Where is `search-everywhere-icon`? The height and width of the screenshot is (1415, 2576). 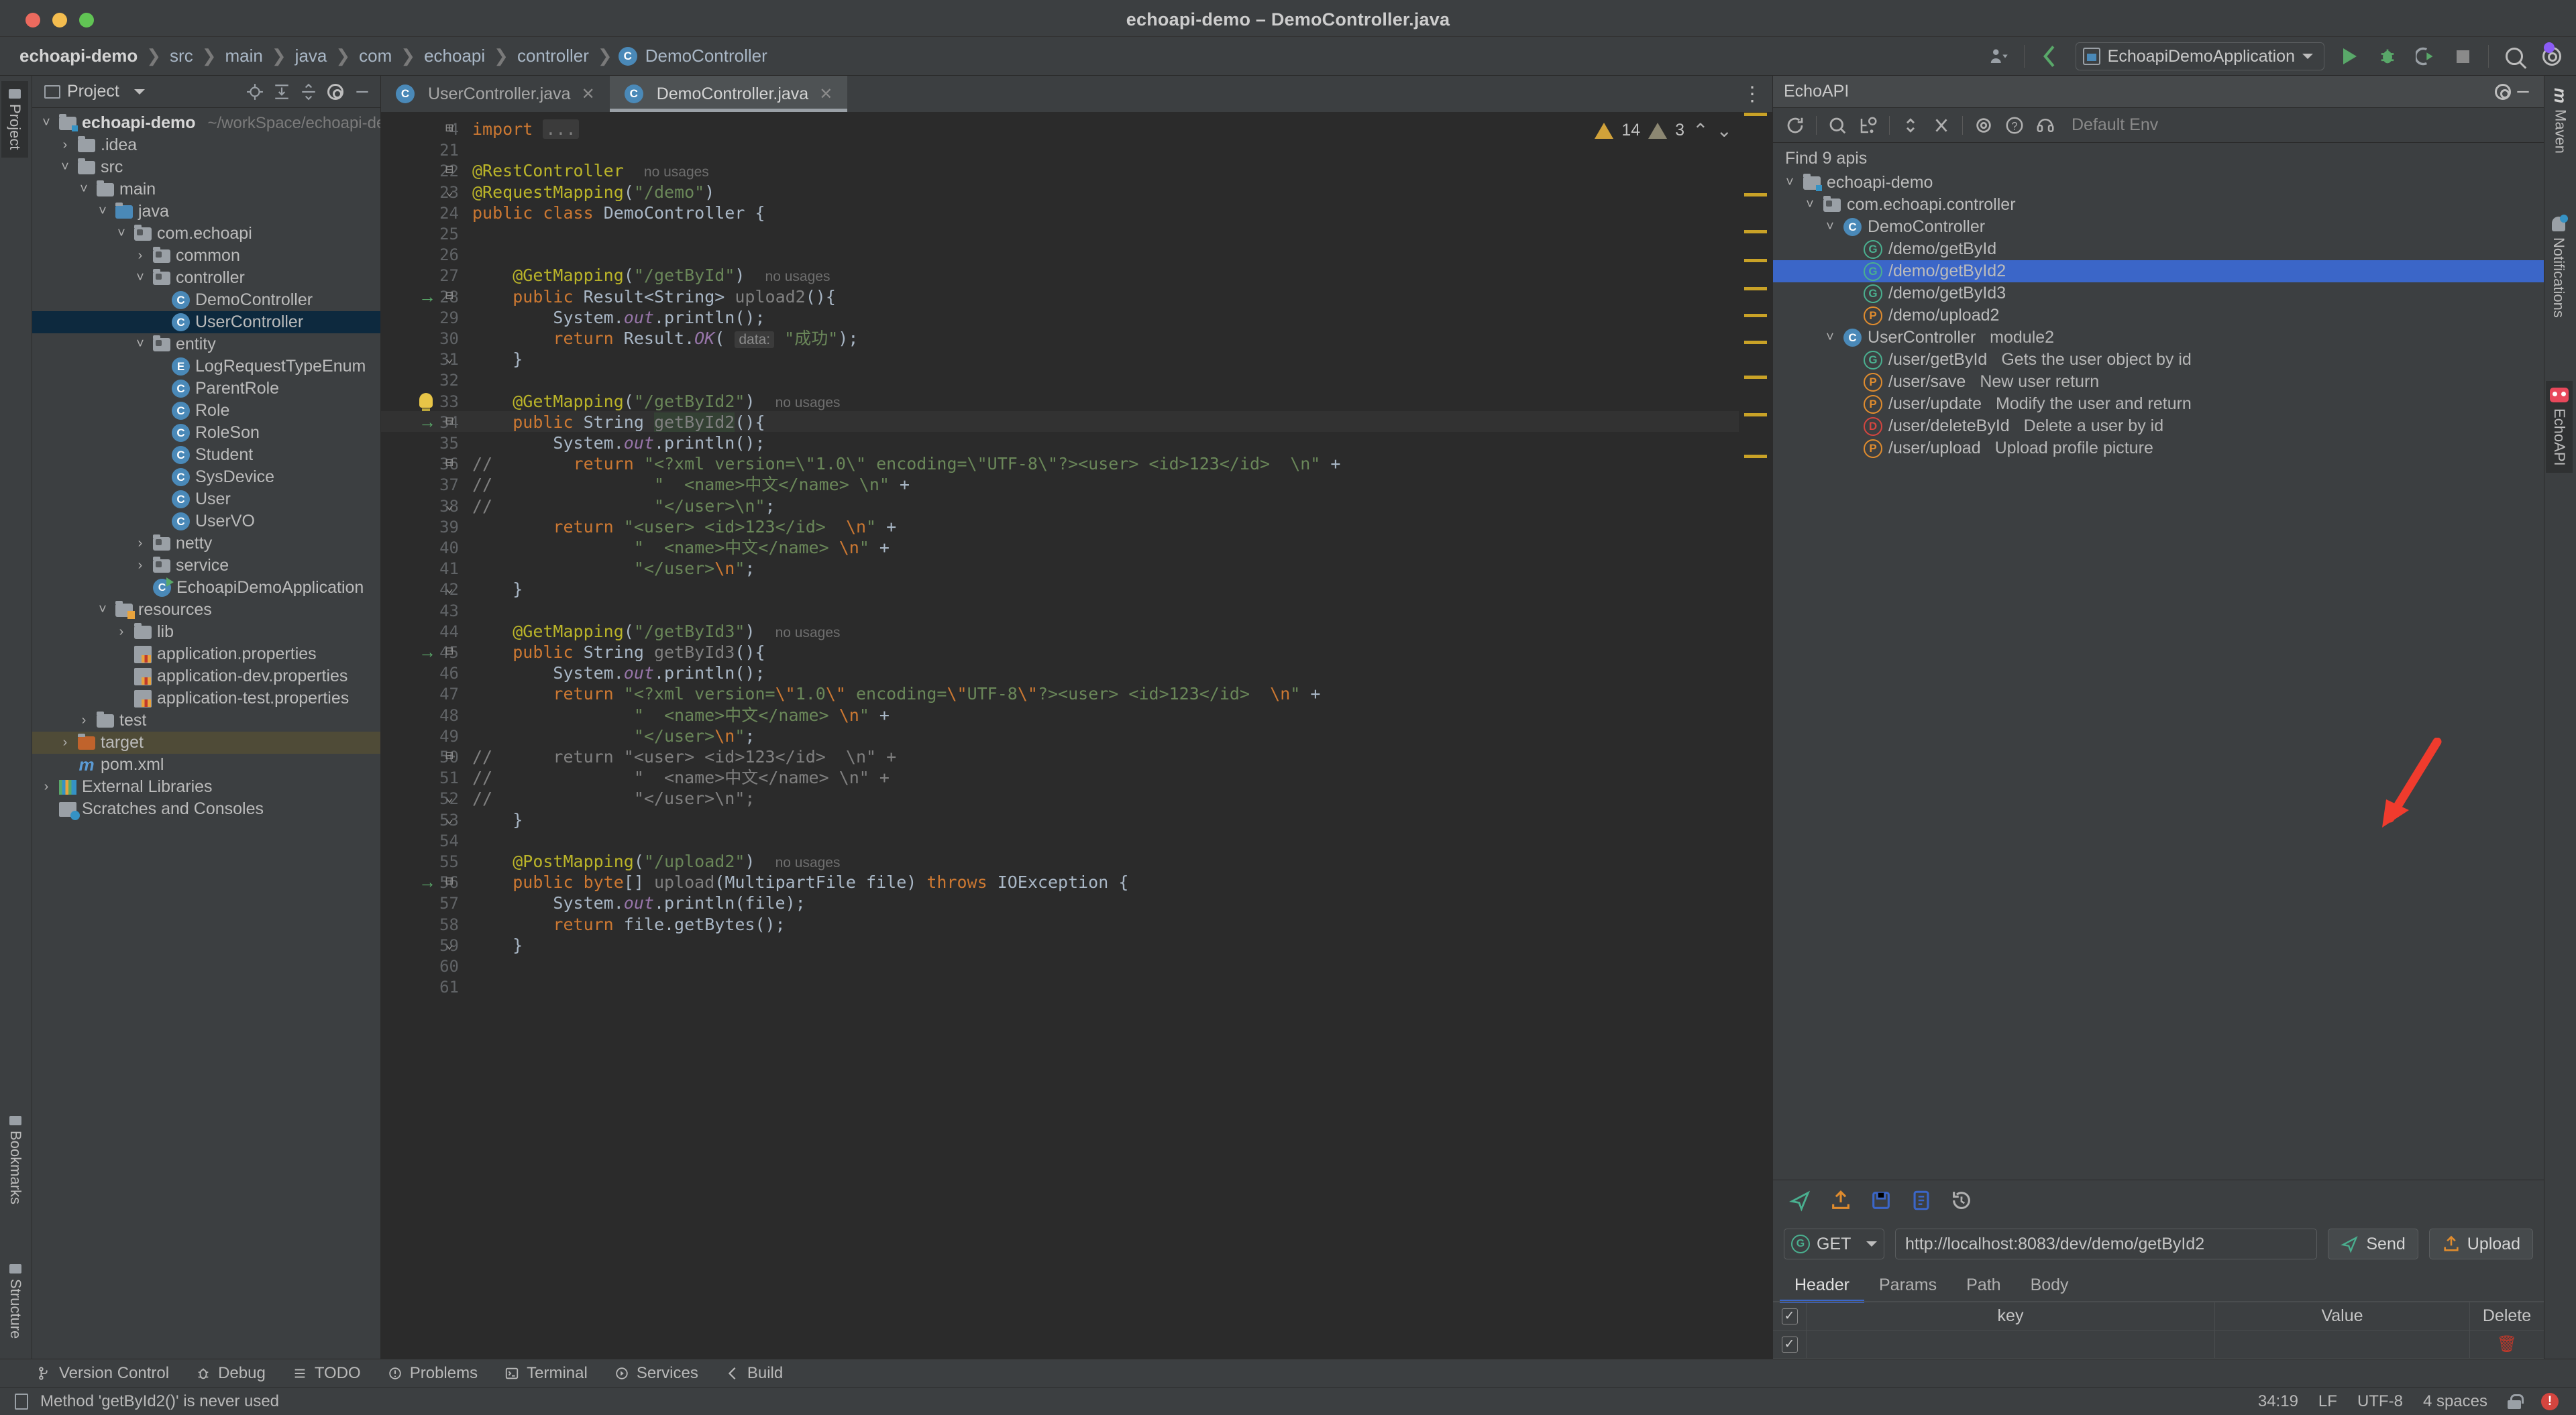 search-everywhere-icon is located at coordinates (2514, 56).